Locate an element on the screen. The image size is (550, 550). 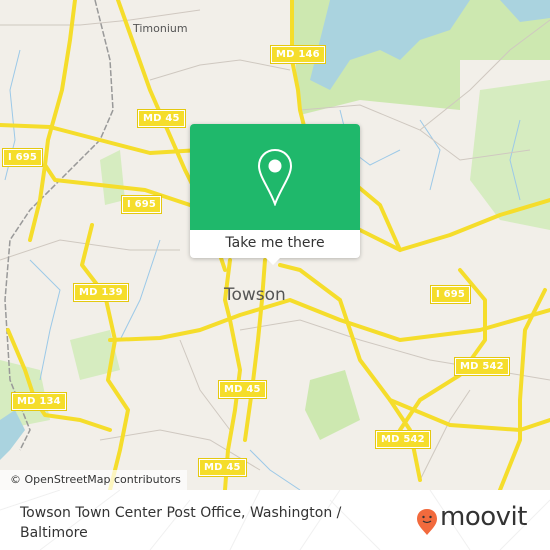
moovit-logo-icon is located at coordinates (427, 522).